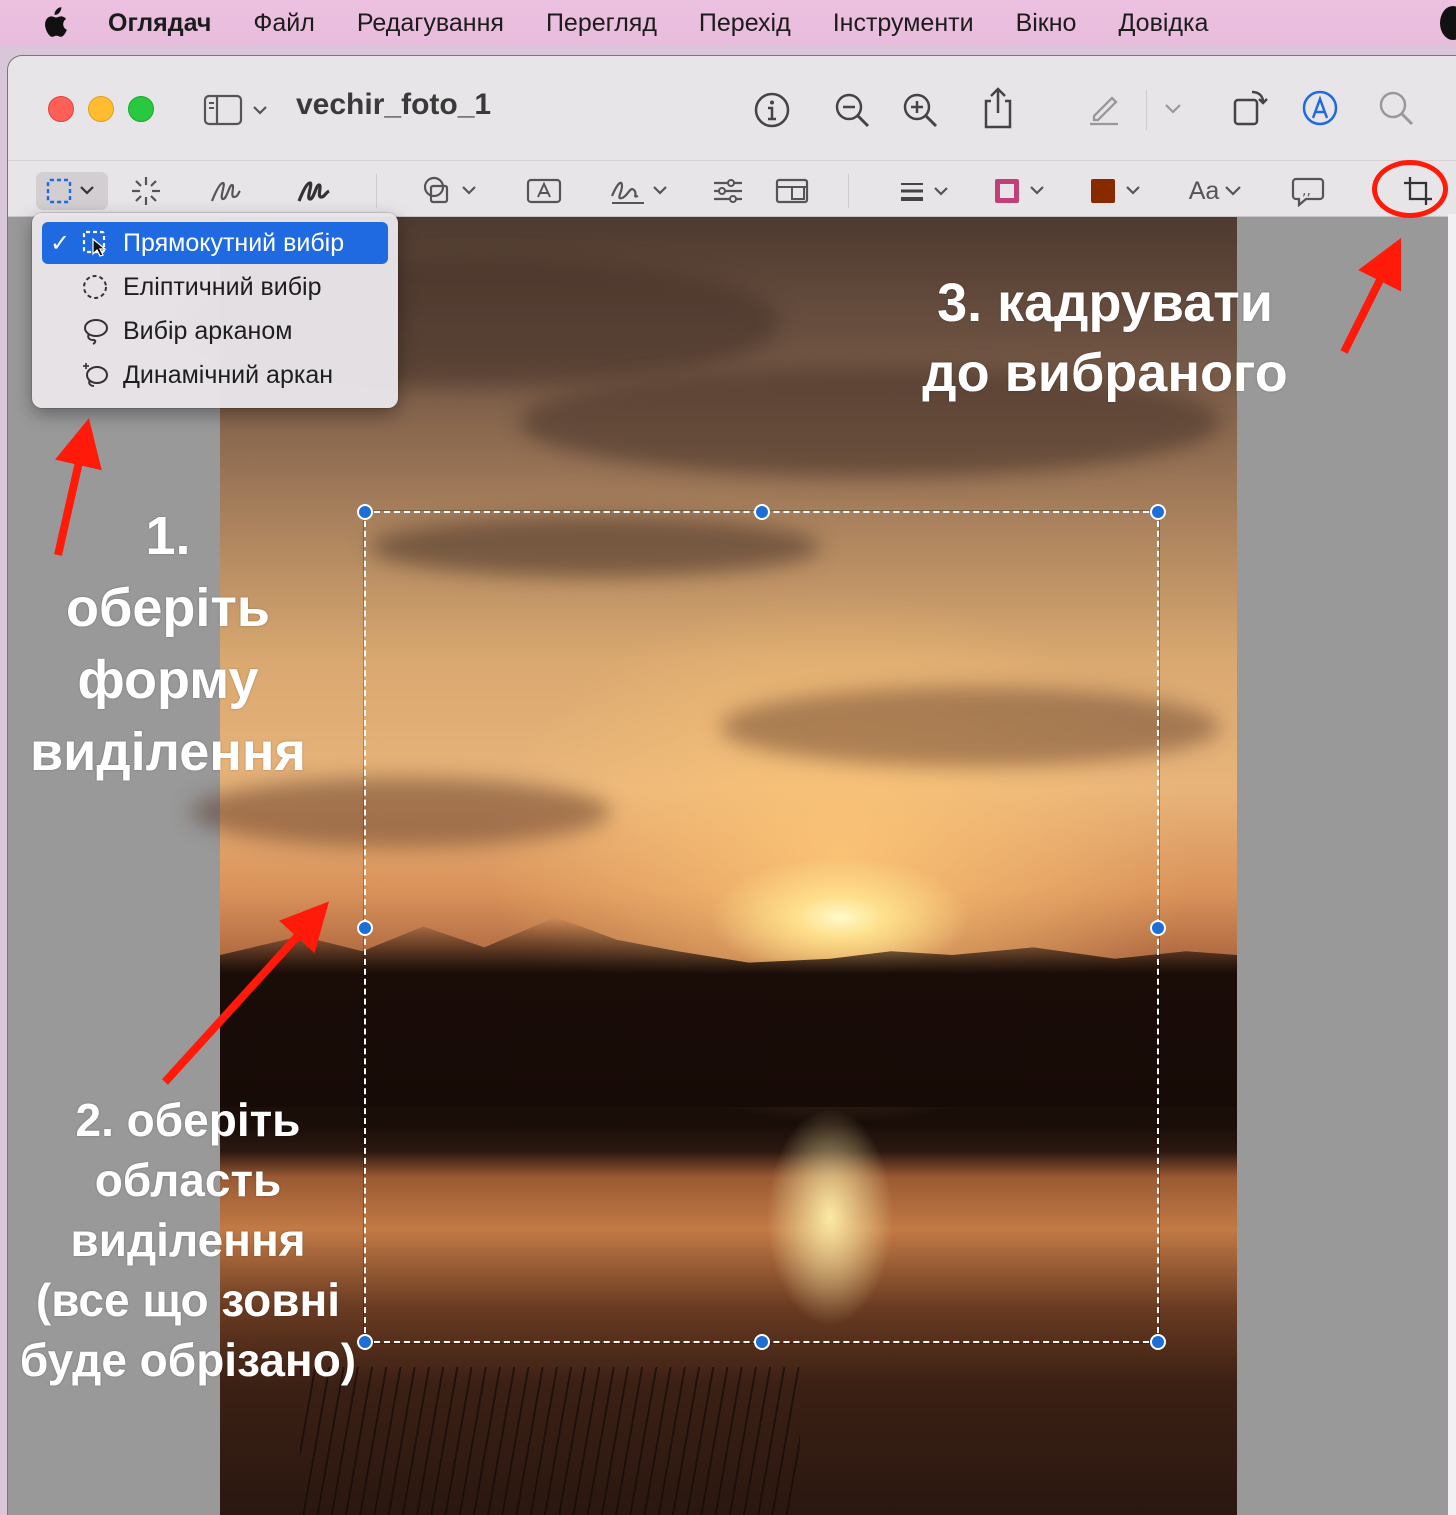 This screenshot has width=1456, height=1515. What do you see at coordinates (60, 243) in the screenshot?
I see `checkmark-icon: ✓` at bounding box center [60, 243].